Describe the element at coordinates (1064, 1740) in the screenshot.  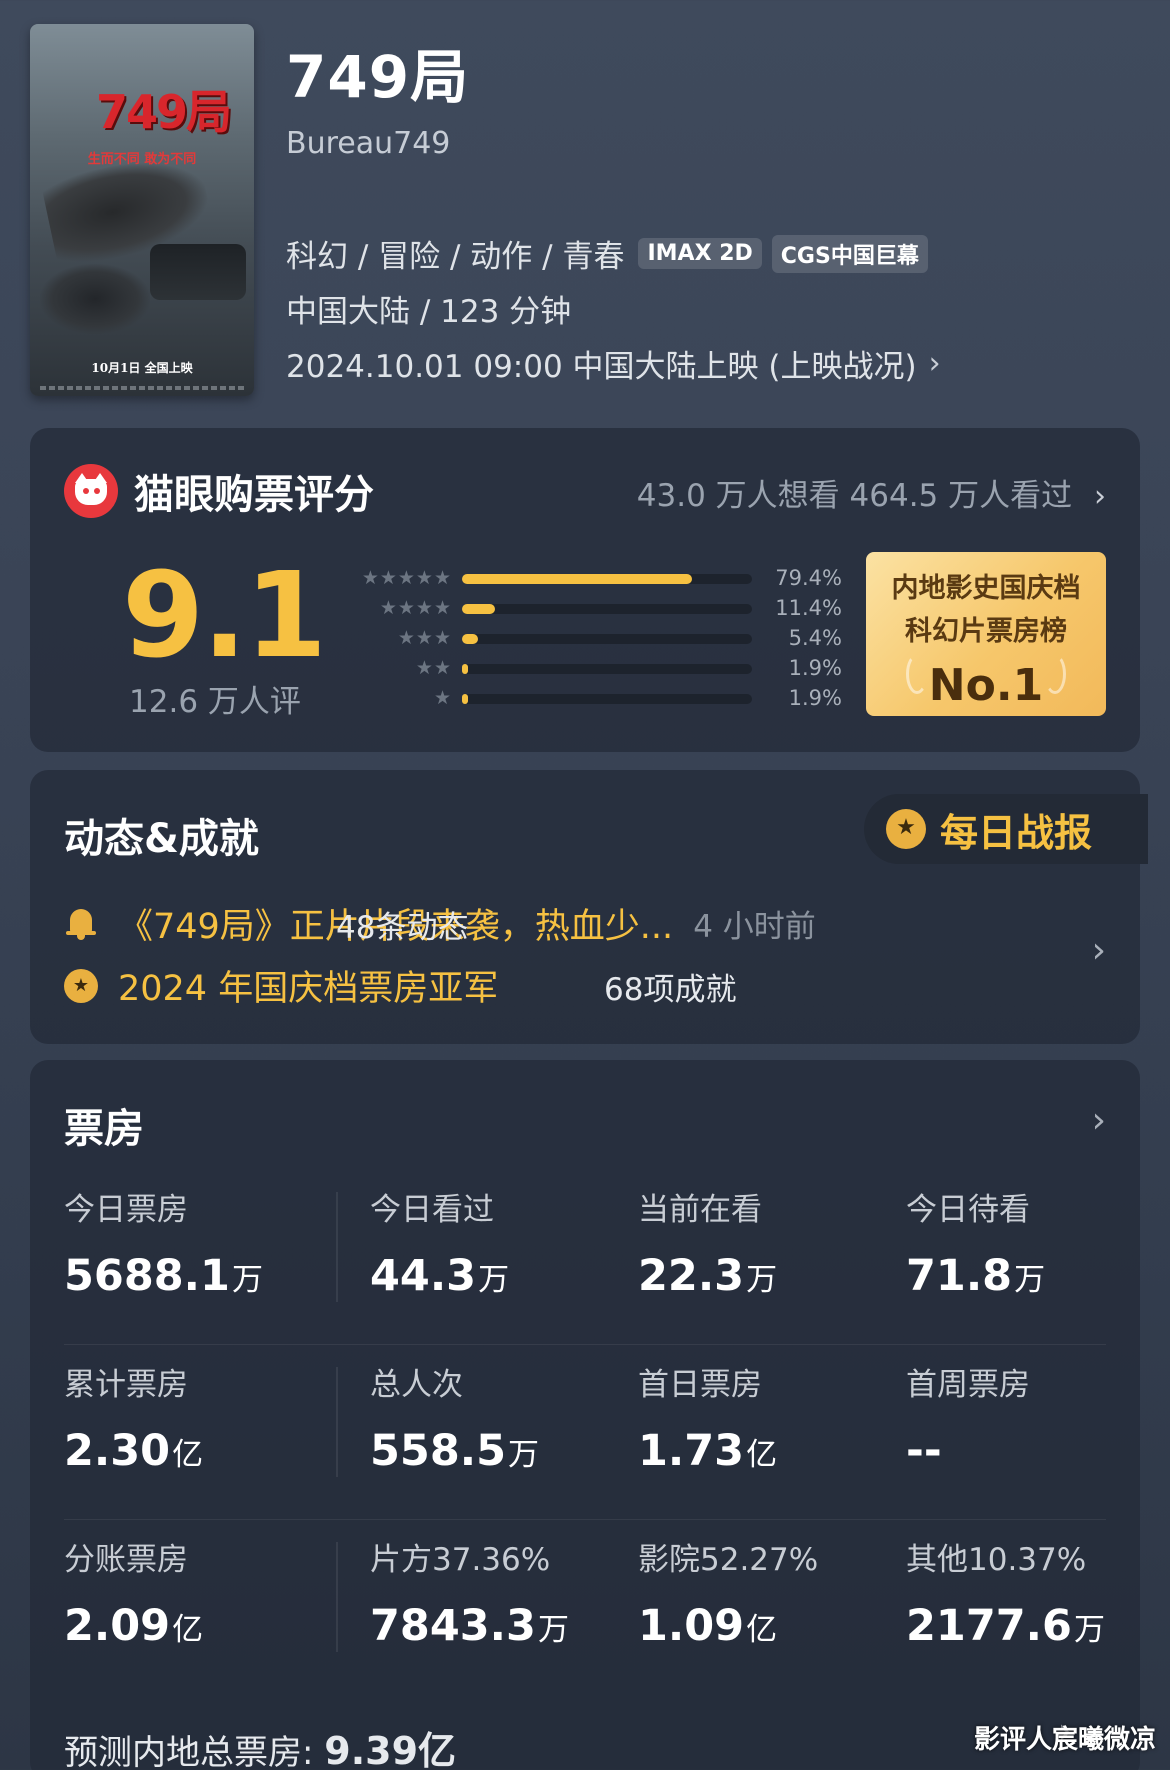
I see `watermark: 影评人宸曦微凉` at that location.